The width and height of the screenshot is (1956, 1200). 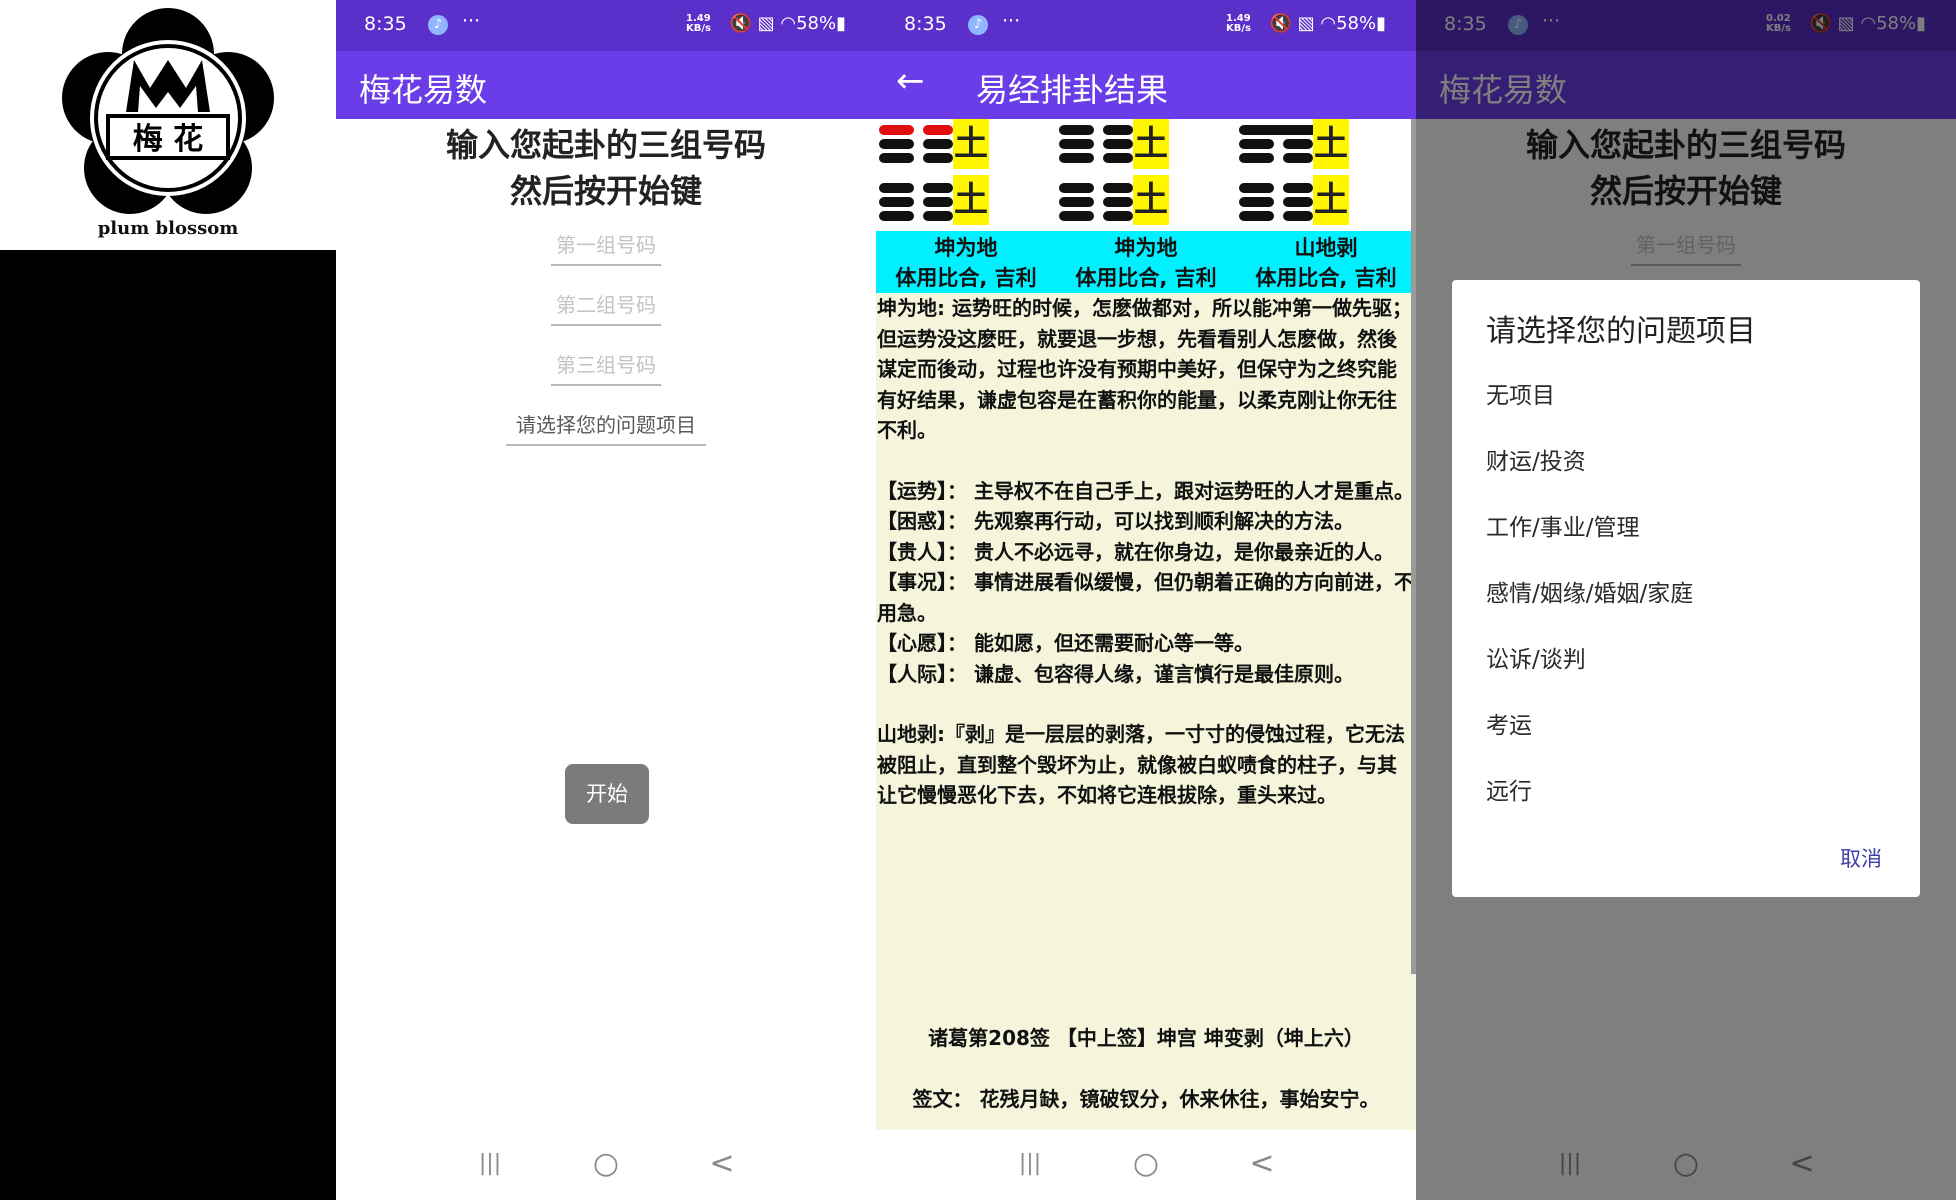 What do you see at coordinates (1563, 525) in the screenshot?
I see `option-career: 工作/事业/管理` at bounding box center [1563, 525].